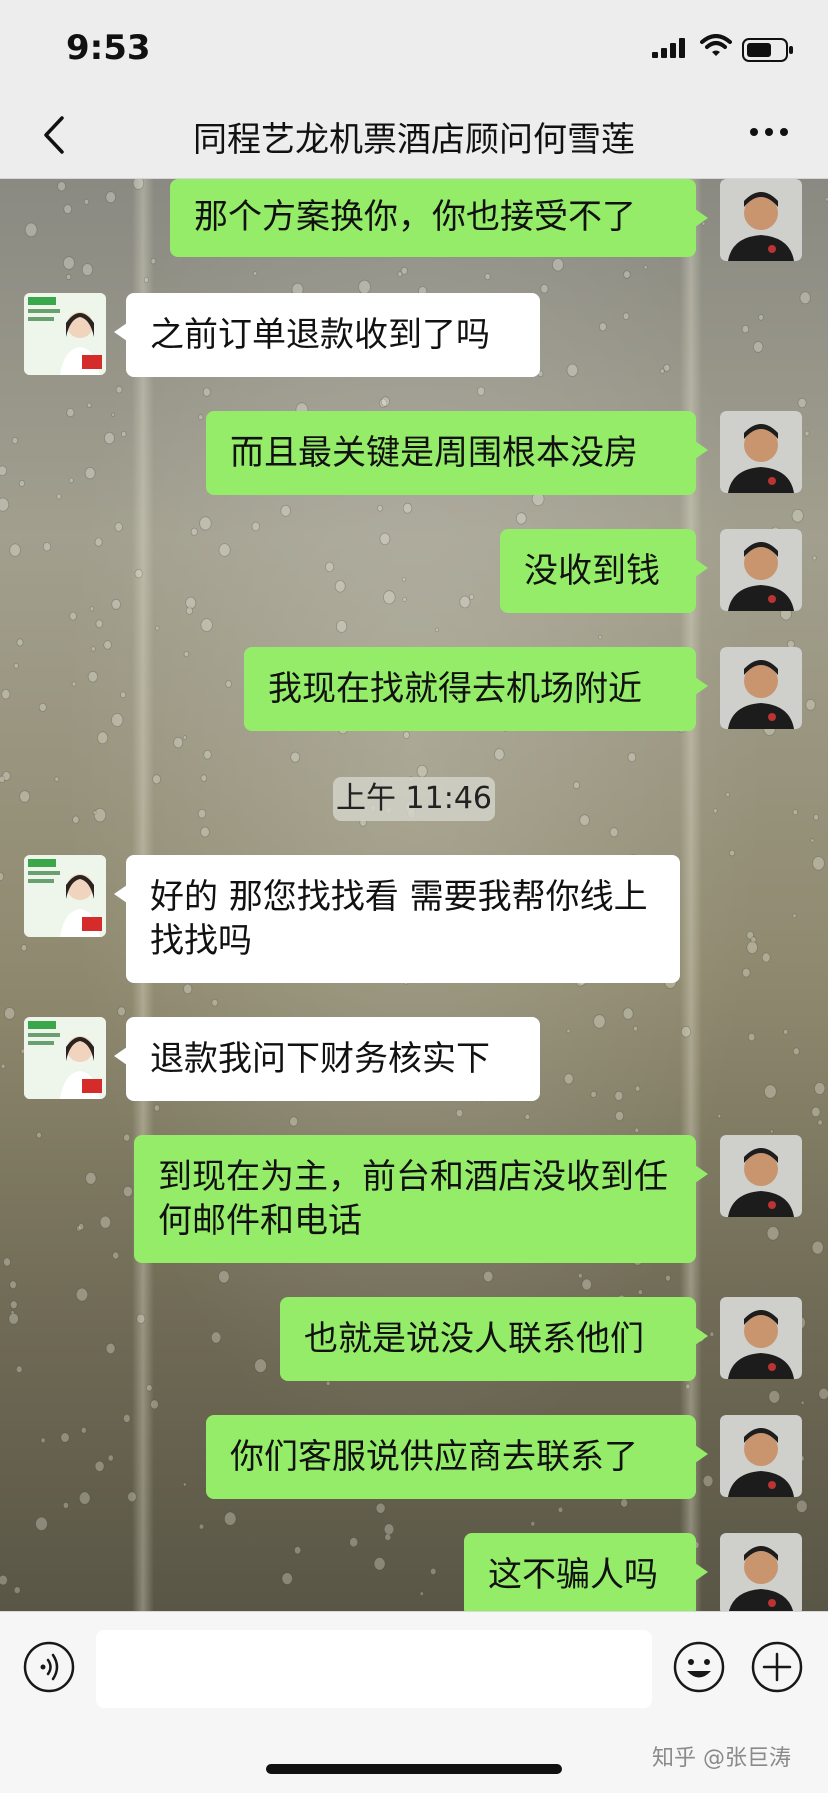 The height and width of the screenshot is (1793, 828). Describe the element at coordinates (586, 1572) in the screenshot. I see `message-bubble: 这不骗人吗` at that location.